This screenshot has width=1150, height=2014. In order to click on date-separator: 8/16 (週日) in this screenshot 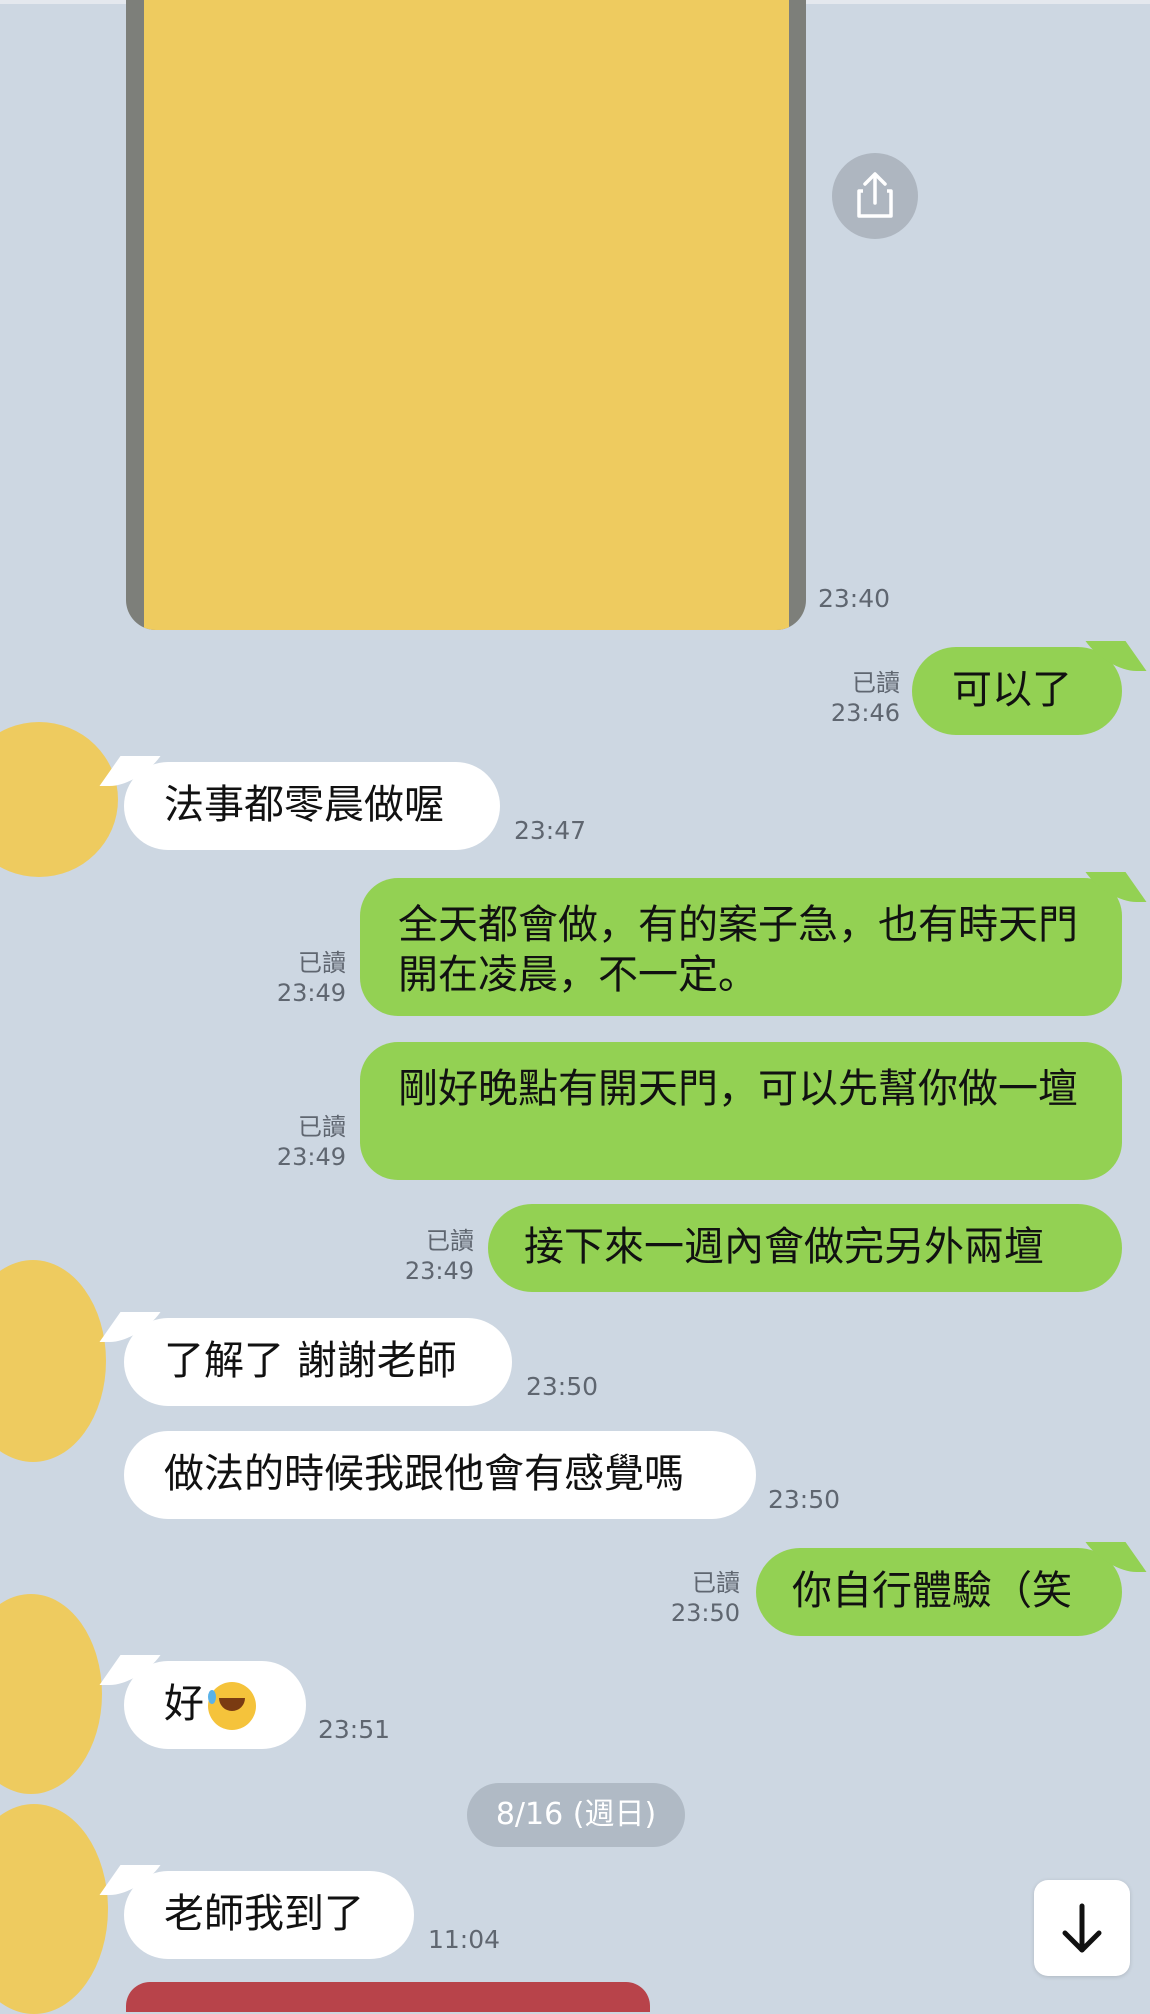, I will do `click(576, 1815)`.